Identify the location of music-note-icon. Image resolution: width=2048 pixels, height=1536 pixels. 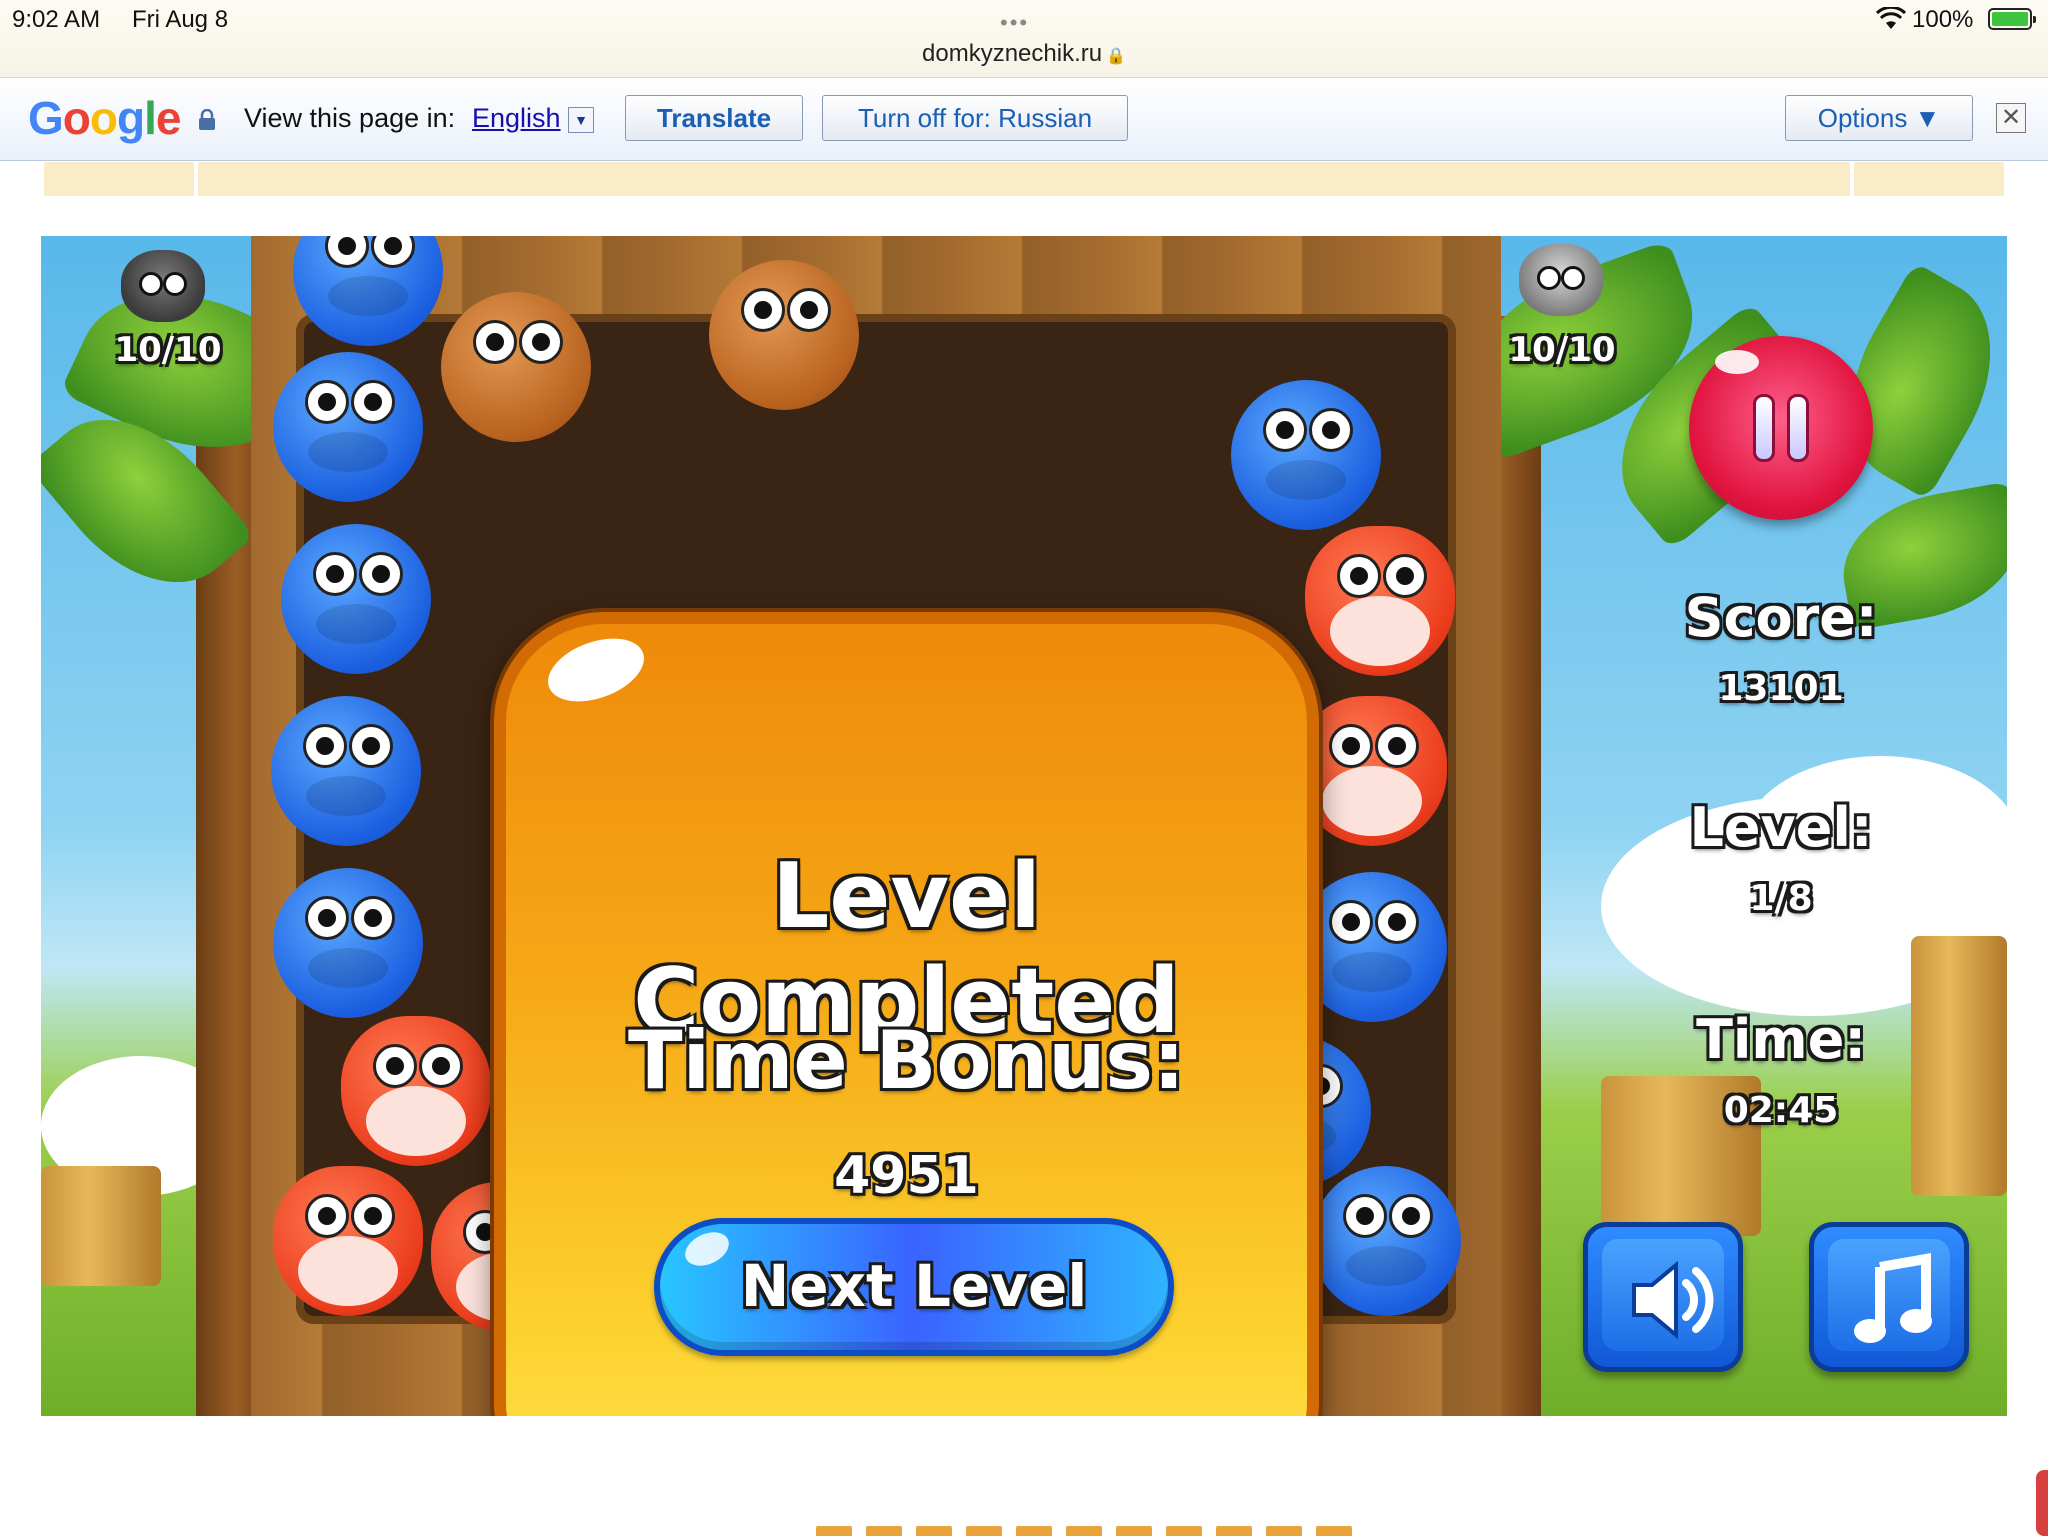
(1893, 1298).